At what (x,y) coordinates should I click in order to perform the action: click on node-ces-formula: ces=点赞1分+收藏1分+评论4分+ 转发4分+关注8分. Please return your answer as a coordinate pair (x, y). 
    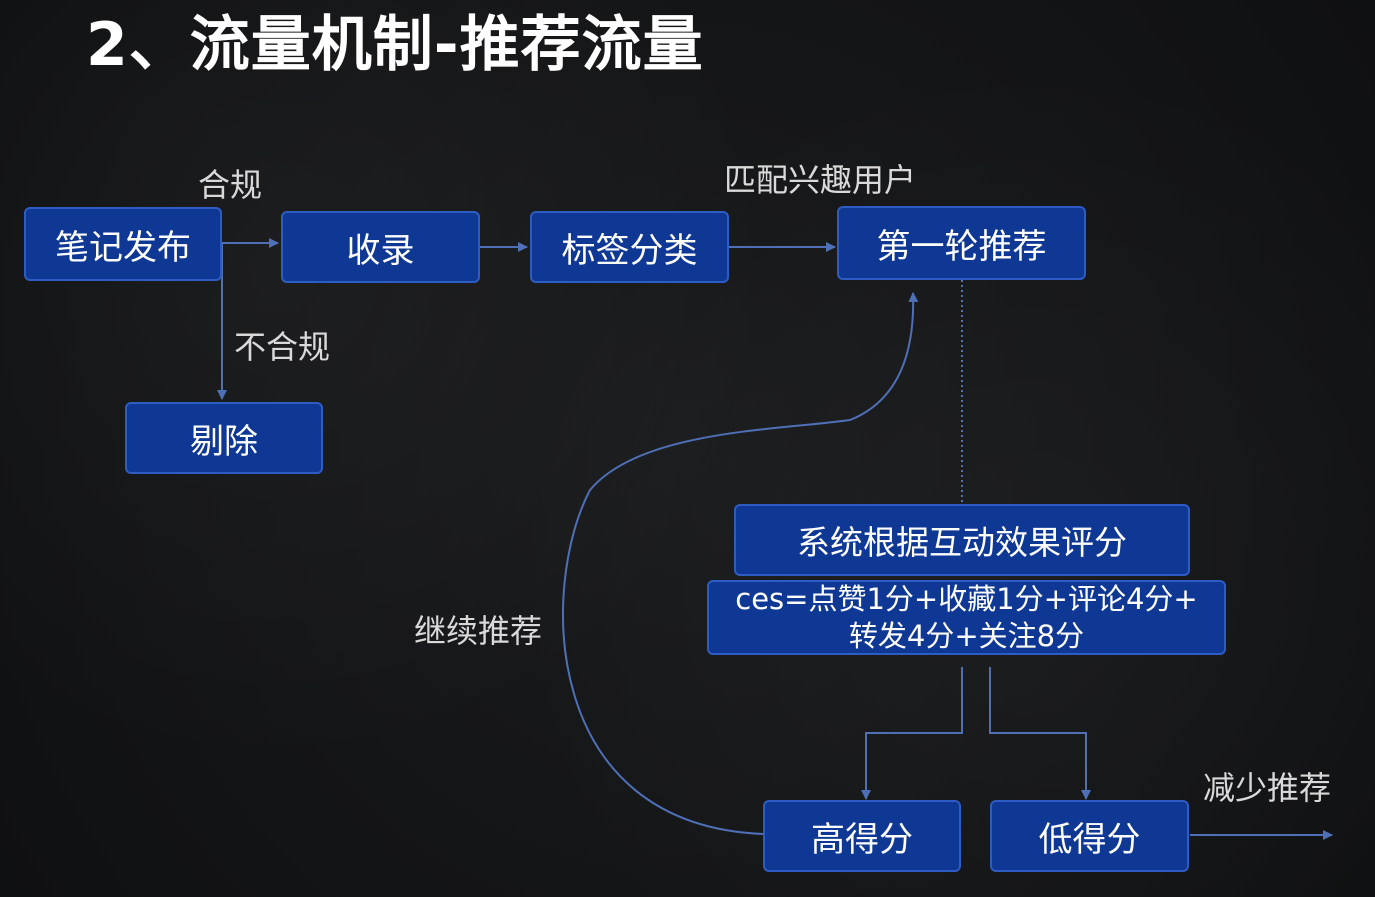
    Looking at the image, I should click on (966, 617).